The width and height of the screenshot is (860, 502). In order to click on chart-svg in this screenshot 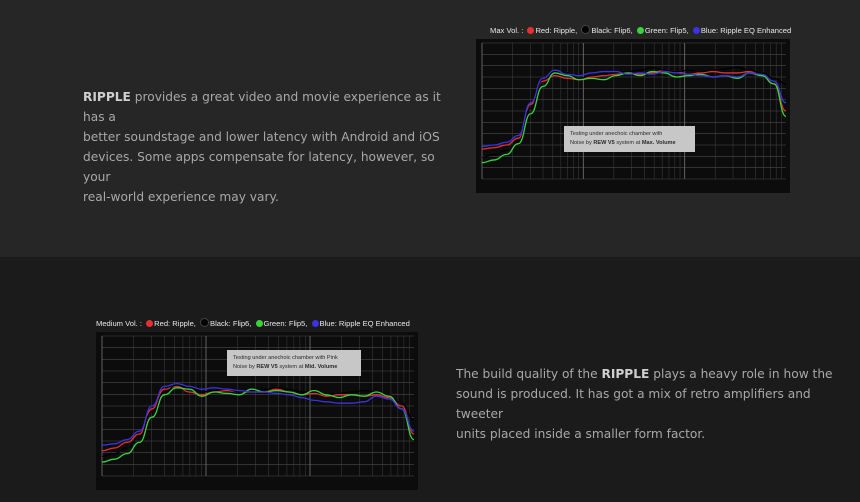, I will do `click(634, 111)`.